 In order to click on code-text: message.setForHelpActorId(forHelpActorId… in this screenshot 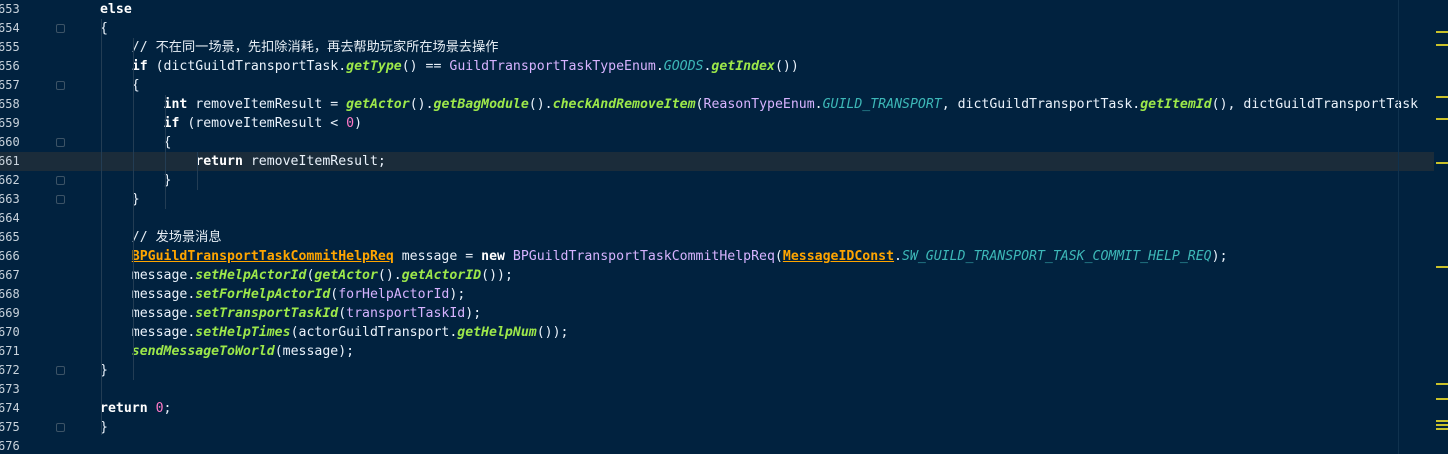, I will do `click(283, 294)`.